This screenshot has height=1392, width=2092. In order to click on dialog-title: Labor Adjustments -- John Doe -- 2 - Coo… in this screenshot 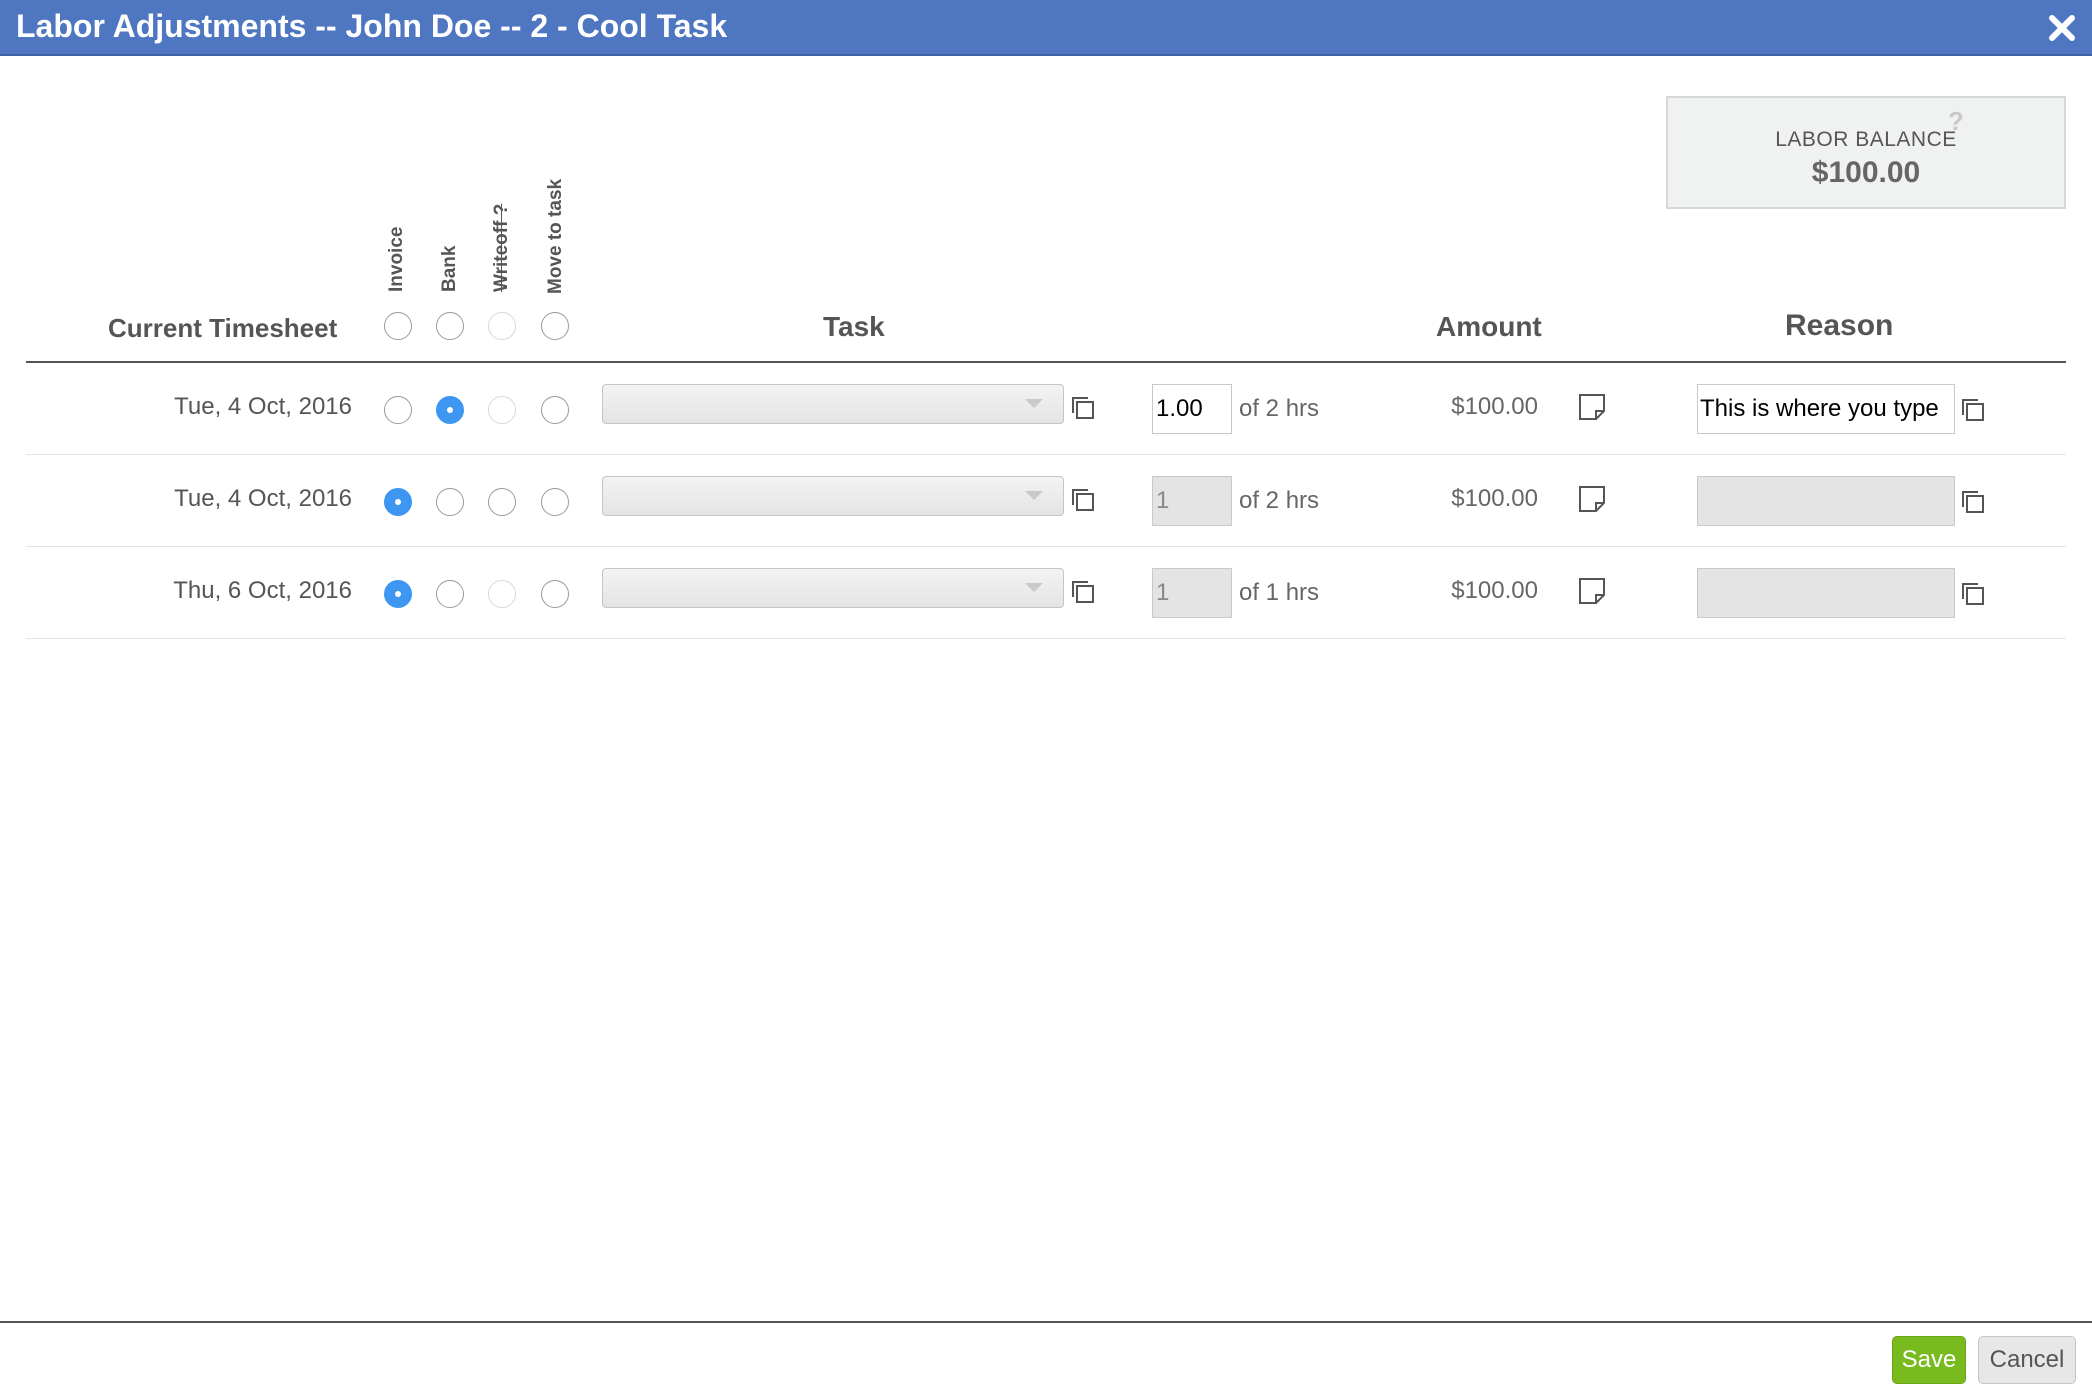, I will do `click(372, 26)`.